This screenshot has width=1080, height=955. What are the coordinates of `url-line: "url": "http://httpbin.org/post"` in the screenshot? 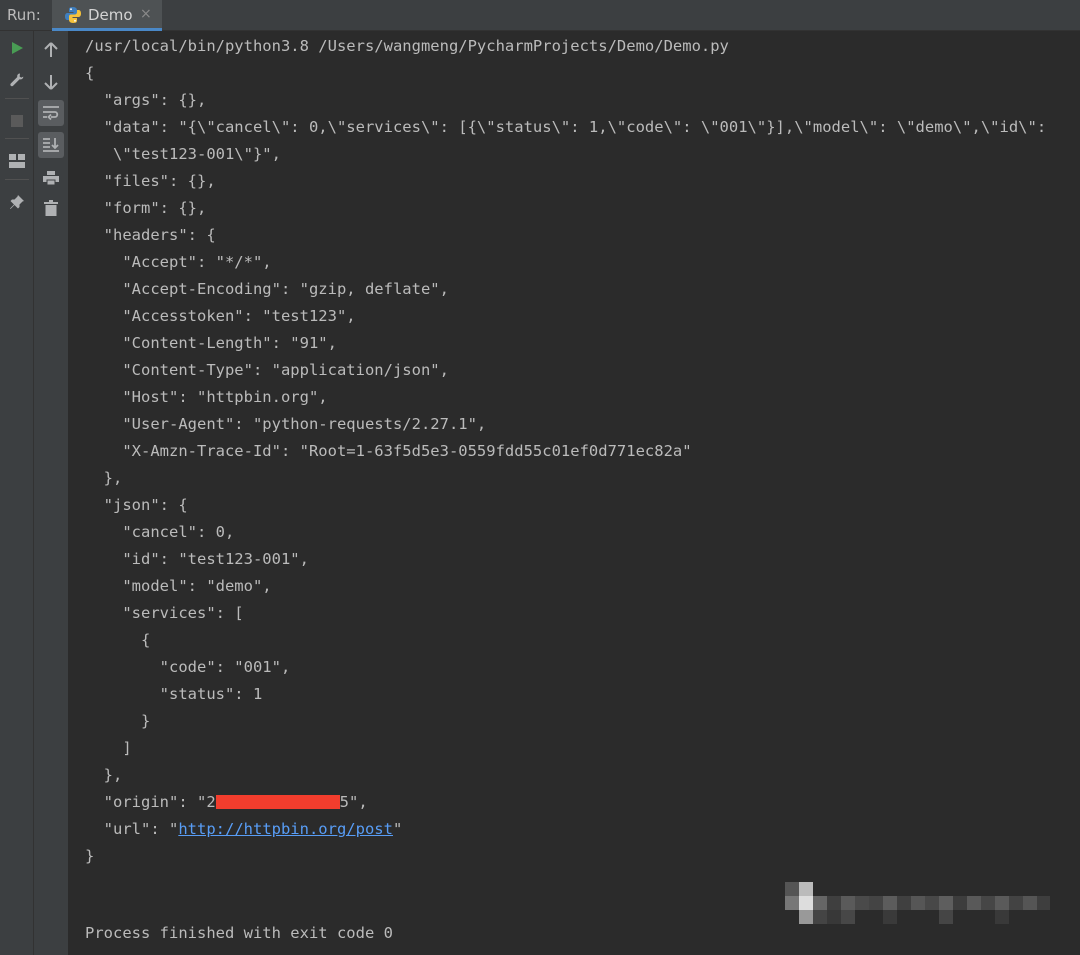 It's located at (244, 829).